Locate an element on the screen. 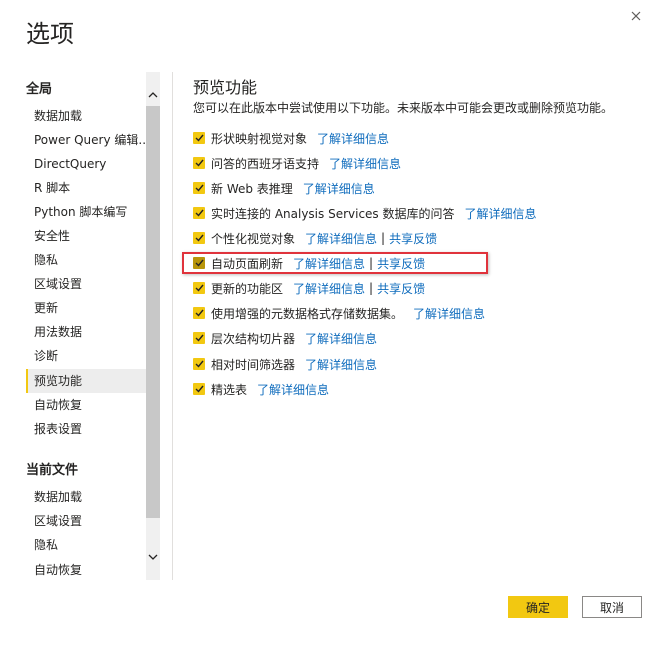  section-description: 您可以在此版本中尝试使用以下功能。未来版本中可能会更改或删除预览功能。 is located at coordinates (403, 108).